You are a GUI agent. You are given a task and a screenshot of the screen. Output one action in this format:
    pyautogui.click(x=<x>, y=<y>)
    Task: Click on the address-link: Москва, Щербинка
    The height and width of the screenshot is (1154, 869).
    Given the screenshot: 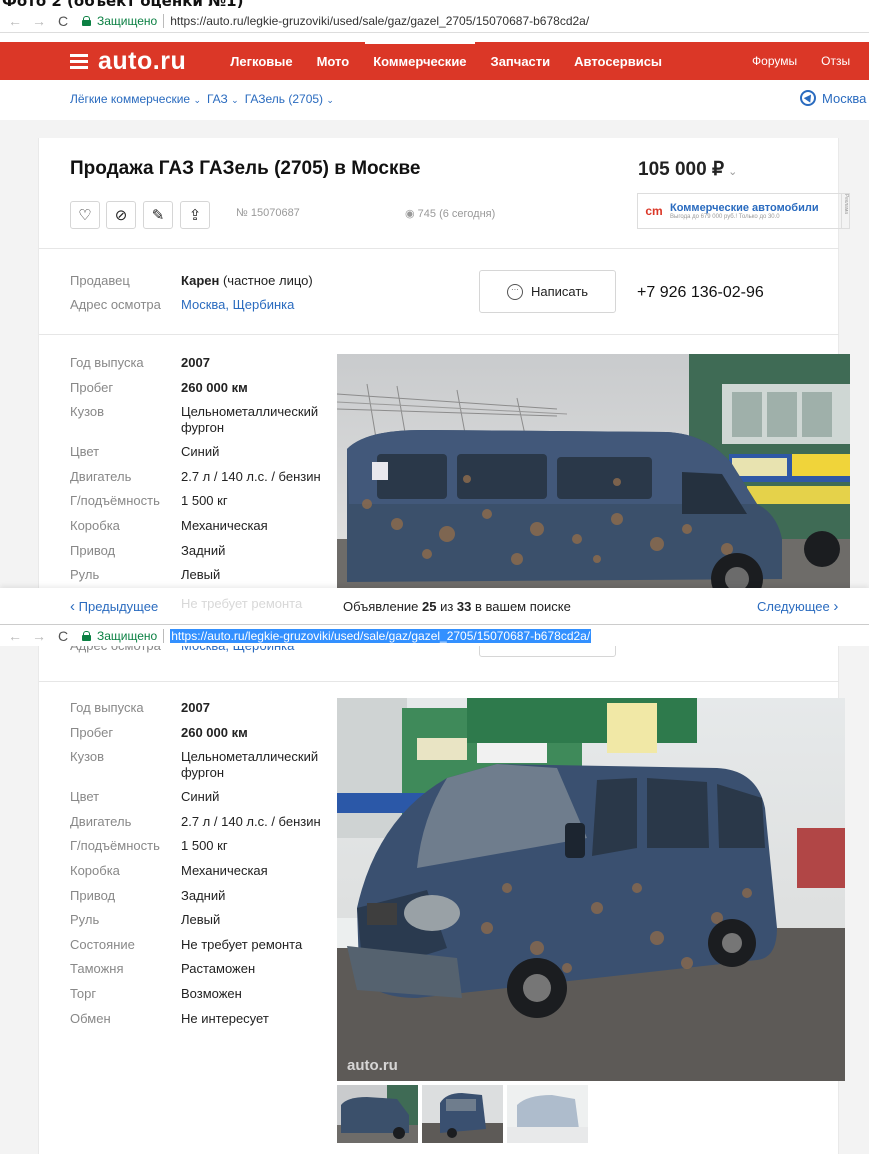 What is the action you would take?
    pyautogui.click(x=237, y=304)
    